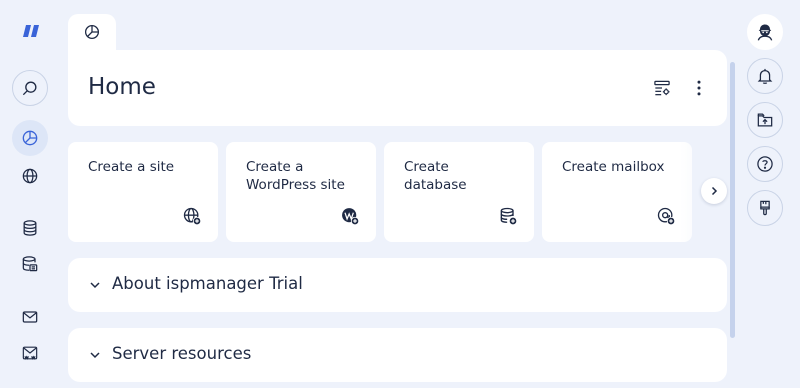 This screenshot has width=800, height=388. I want to click on sidebar-item-webmail, so click(30, 353).